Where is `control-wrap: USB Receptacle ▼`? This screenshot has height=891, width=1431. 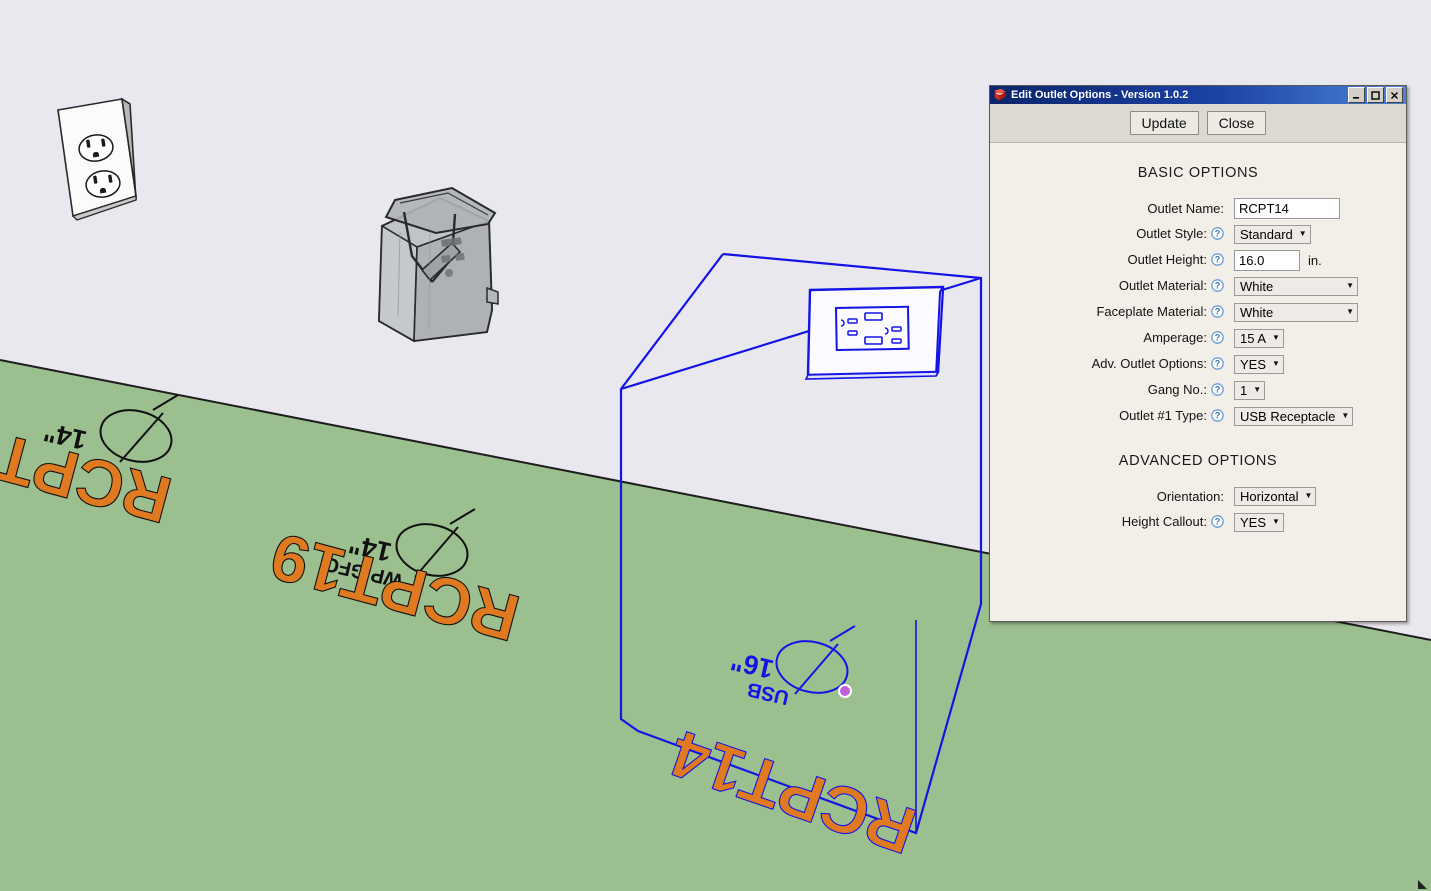 control-wrap: USB Receptacle ▼ is located at coordinates (1294, 416).